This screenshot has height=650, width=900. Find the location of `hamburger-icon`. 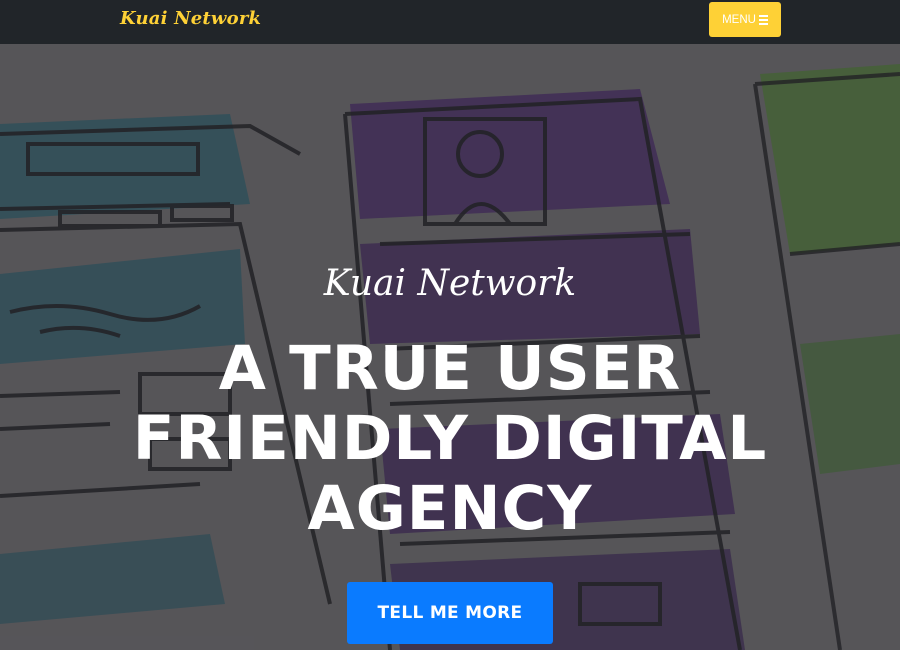

hamburger-icon is located at coordinates (763, 19).